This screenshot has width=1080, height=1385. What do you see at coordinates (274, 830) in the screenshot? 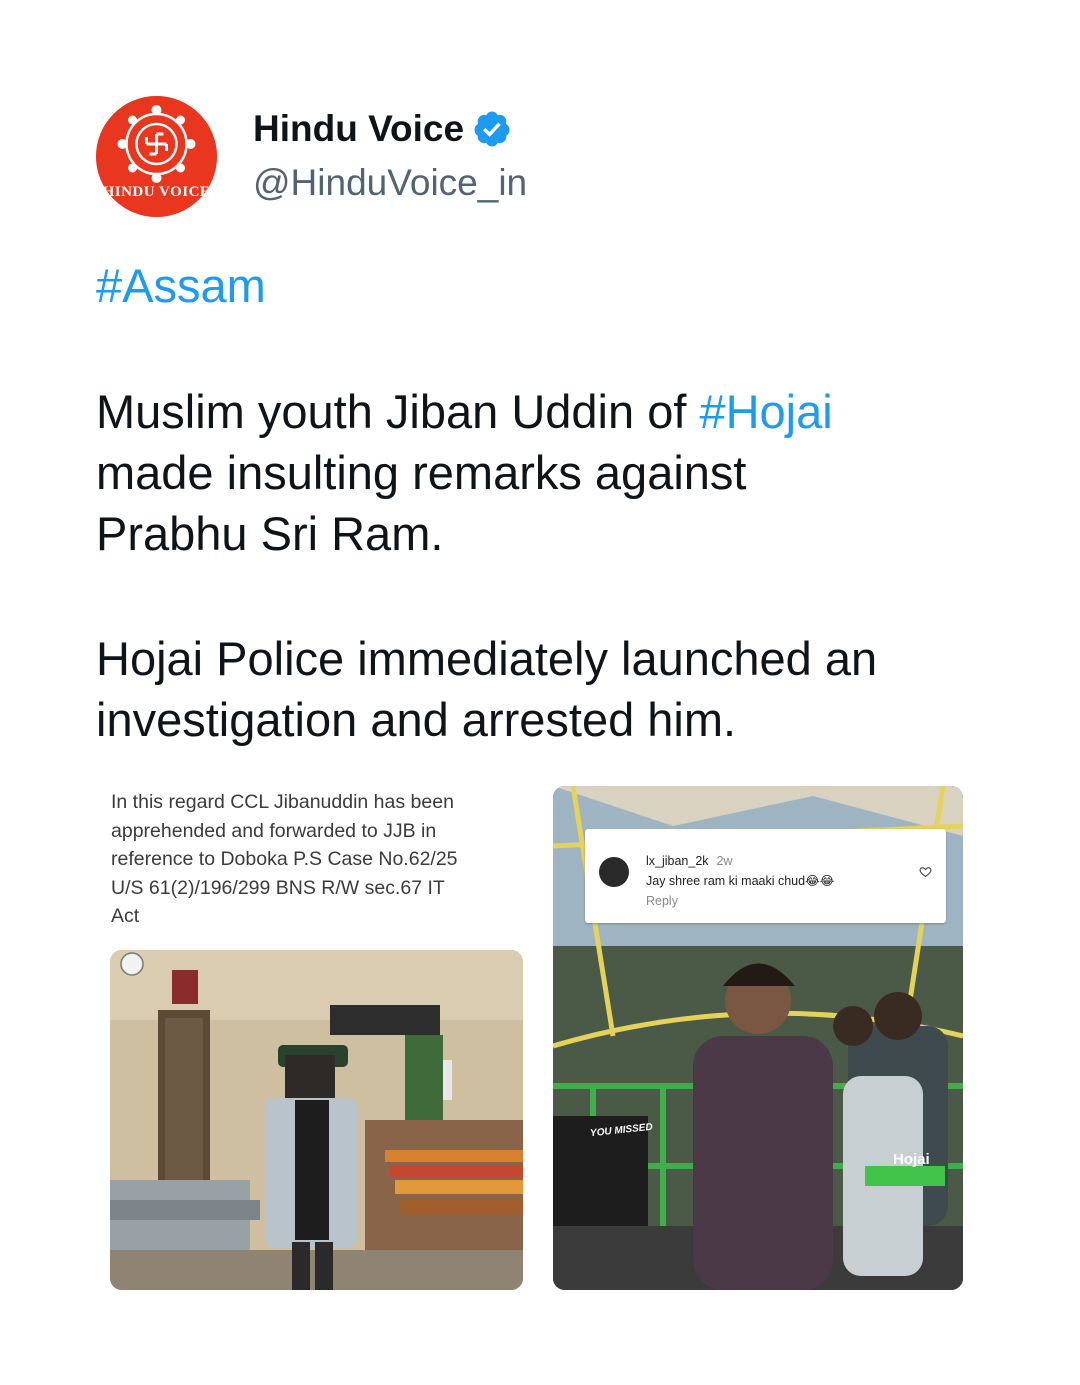
I see `caption-line: apprehended and forwarded to JJB in` at bounding box center [274, 830].